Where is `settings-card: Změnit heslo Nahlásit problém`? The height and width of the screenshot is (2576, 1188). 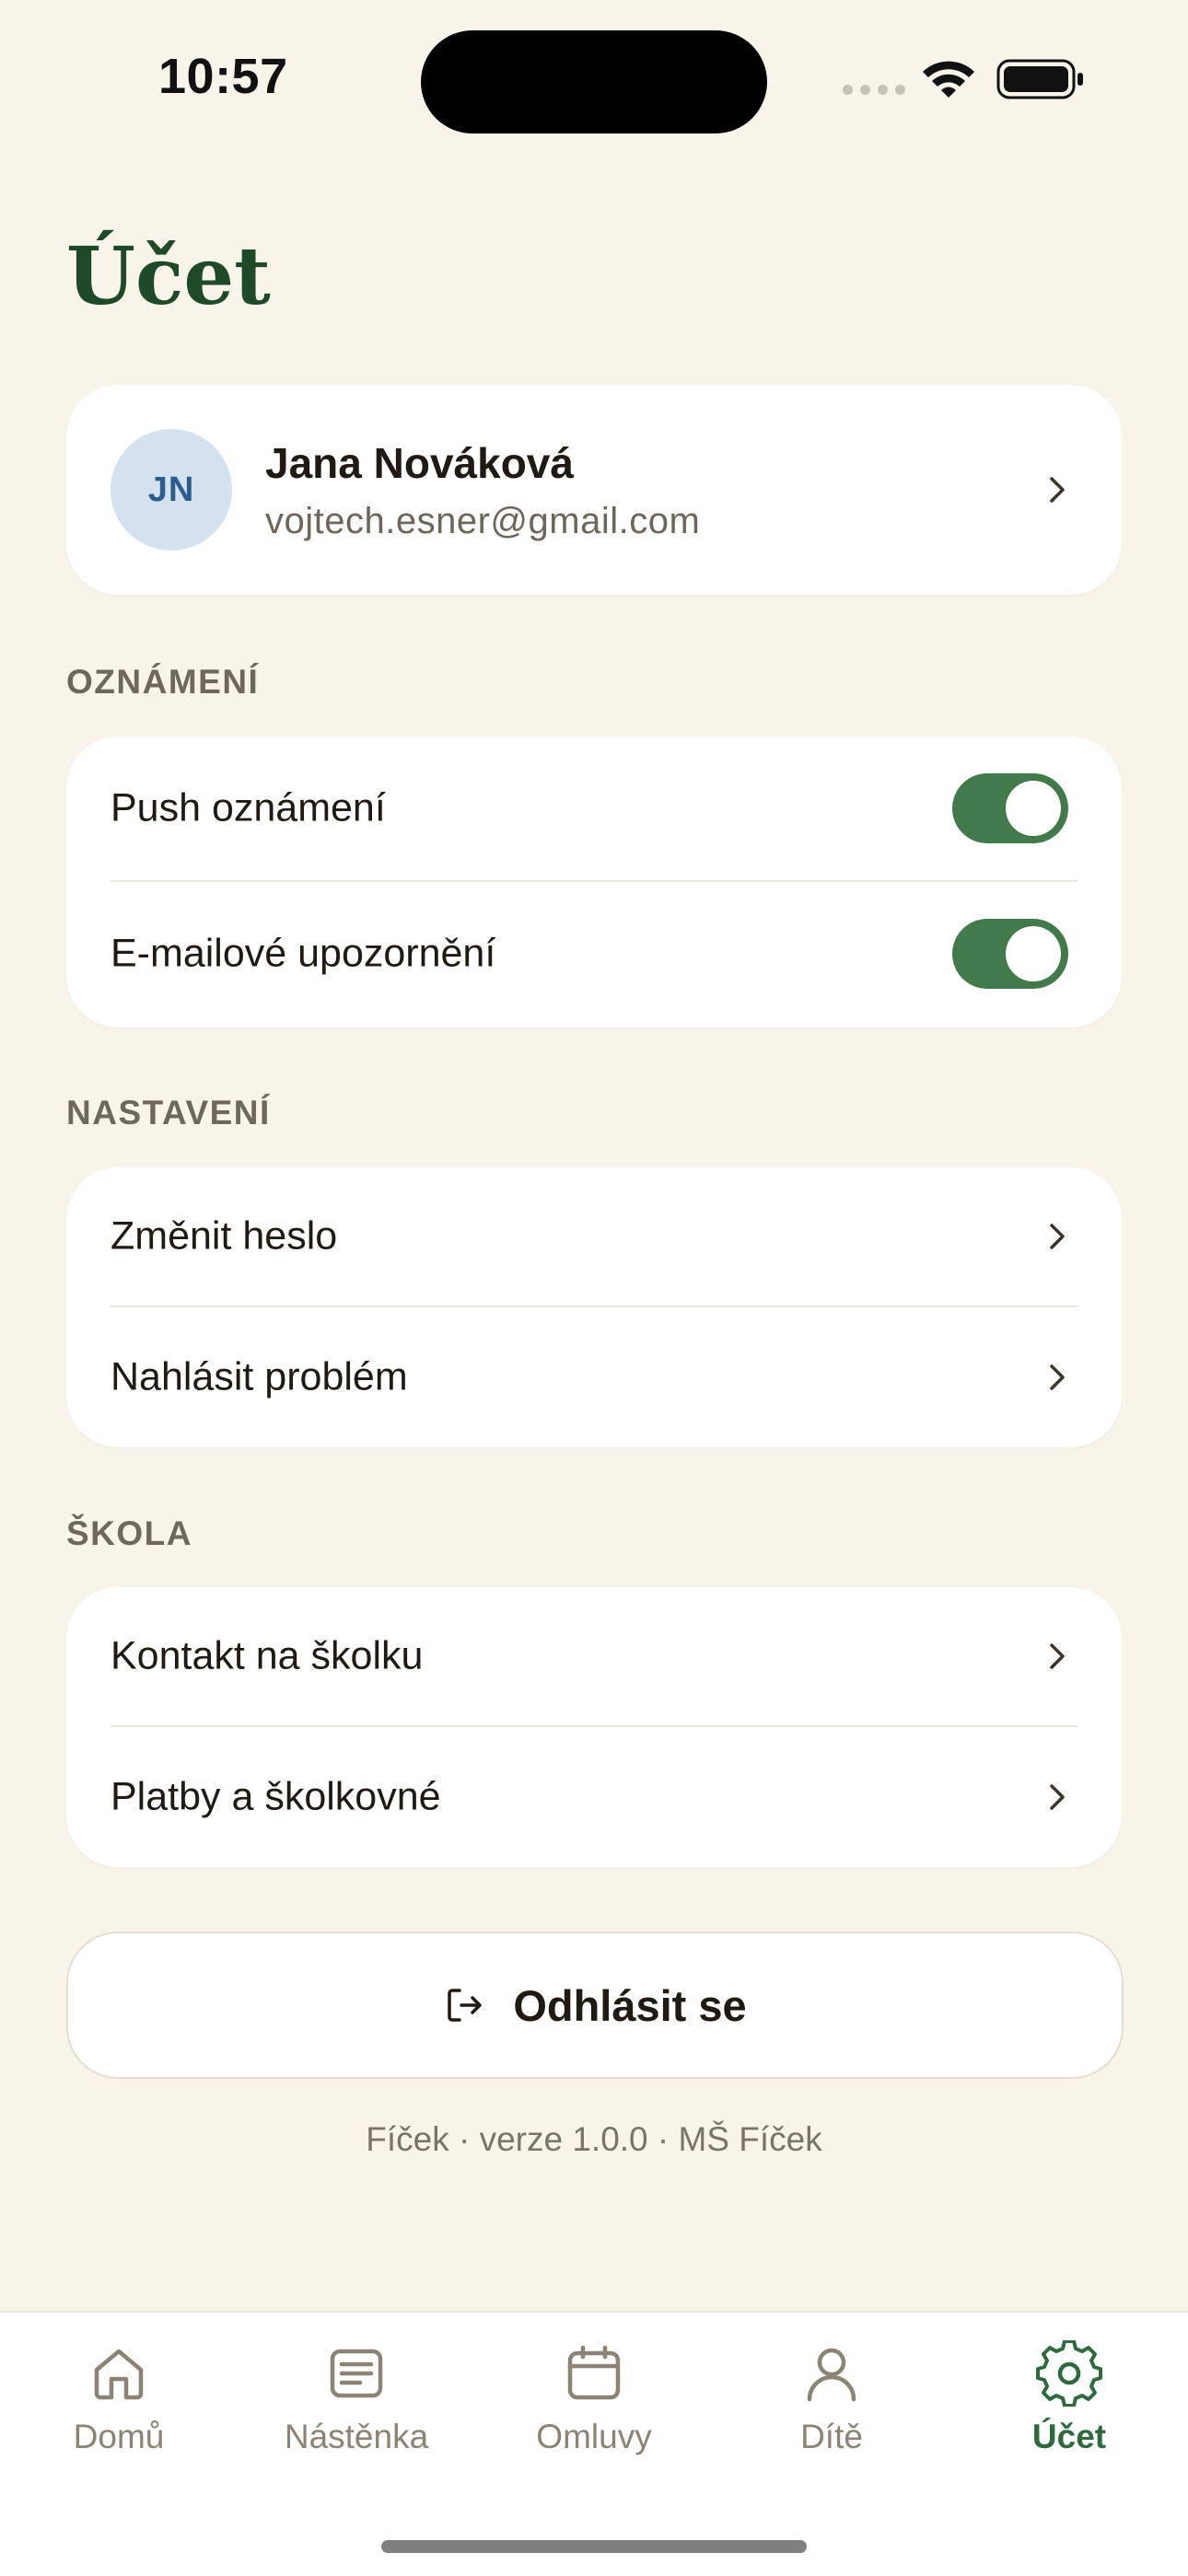
settings-card: Změnit heslo Nahlásit problém is located at coordinates (594, 1307).